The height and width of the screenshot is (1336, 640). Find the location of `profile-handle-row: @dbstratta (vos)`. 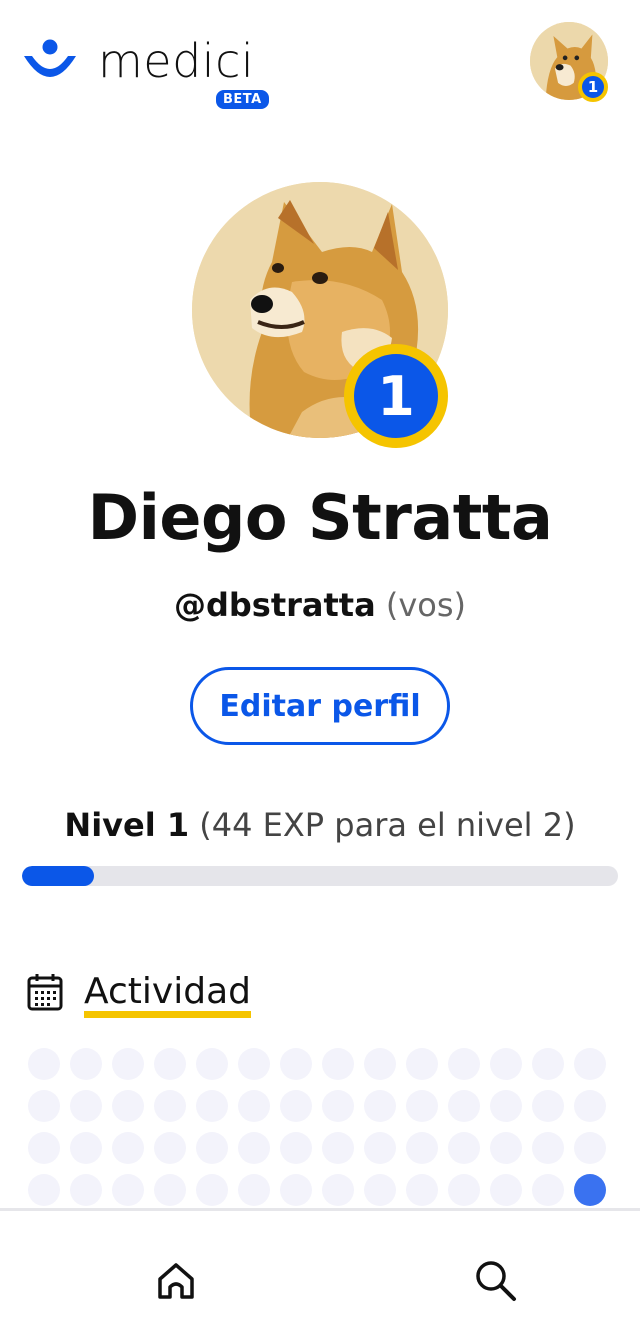

profile-handle-row: @dbstratta (vos) is located at coordinates (320, 605).